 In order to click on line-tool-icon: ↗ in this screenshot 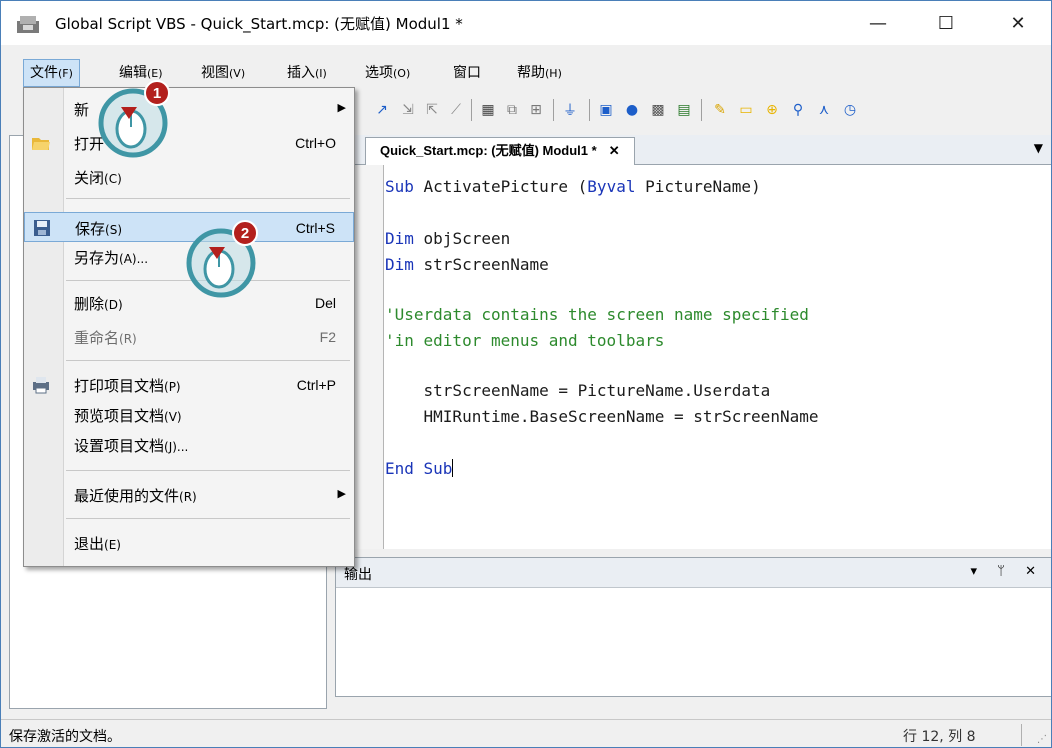, I will do `click(382, 110)`.